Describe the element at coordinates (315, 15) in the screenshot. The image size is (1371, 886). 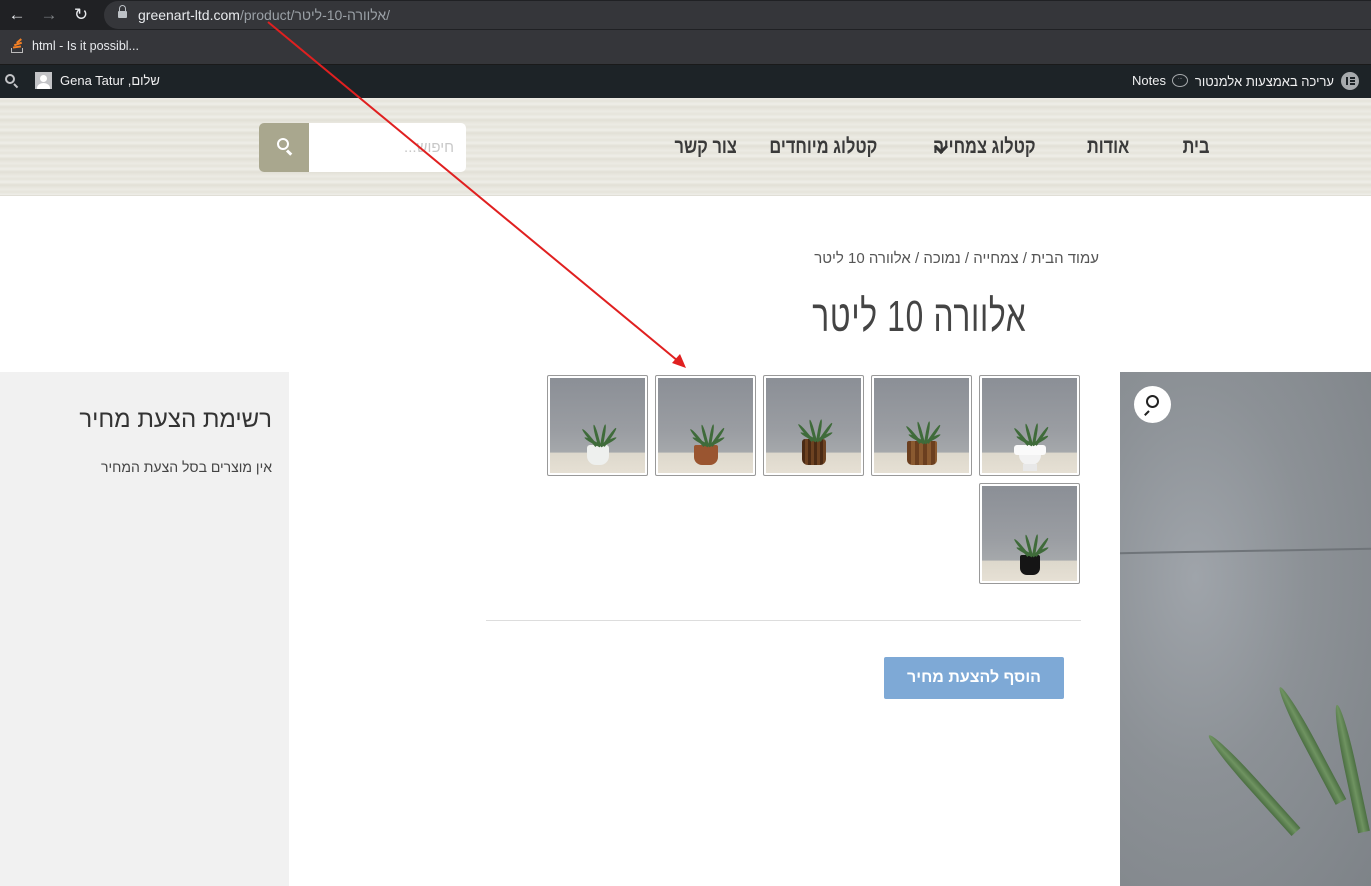
I see `url-path: /product/אלוורה-10-ליטר/` at that location.